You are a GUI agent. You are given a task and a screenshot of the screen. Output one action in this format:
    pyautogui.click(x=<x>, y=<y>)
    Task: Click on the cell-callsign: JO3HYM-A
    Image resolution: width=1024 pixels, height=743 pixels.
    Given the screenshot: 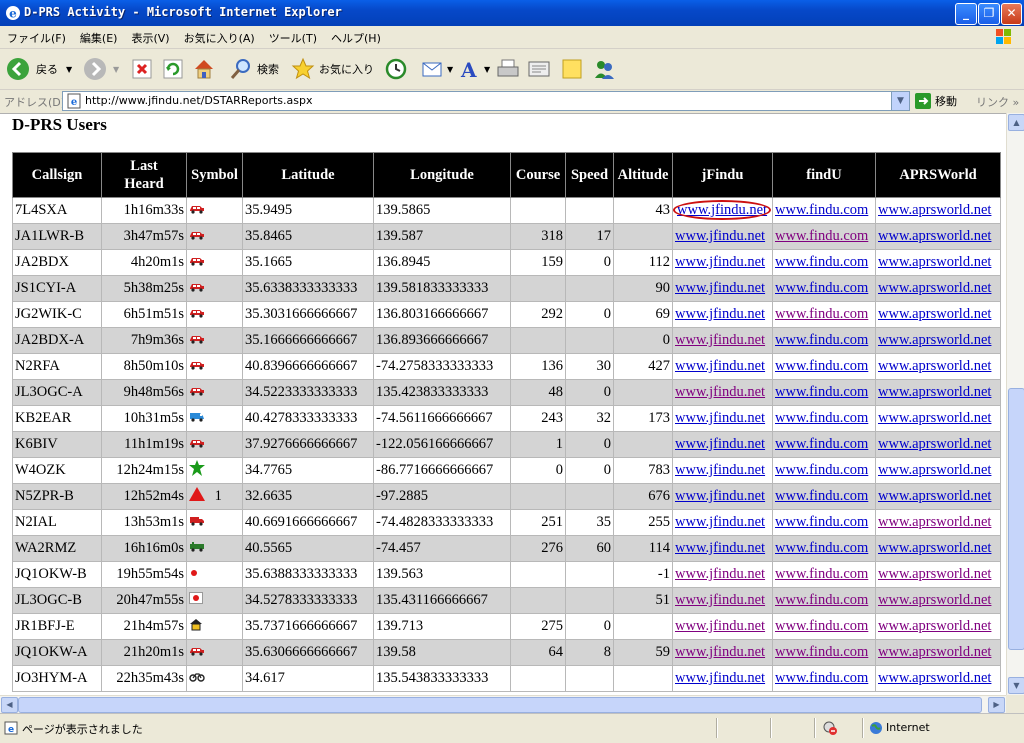 What is the action you would take?
    pyautogui.click(x=57, y=678)
    